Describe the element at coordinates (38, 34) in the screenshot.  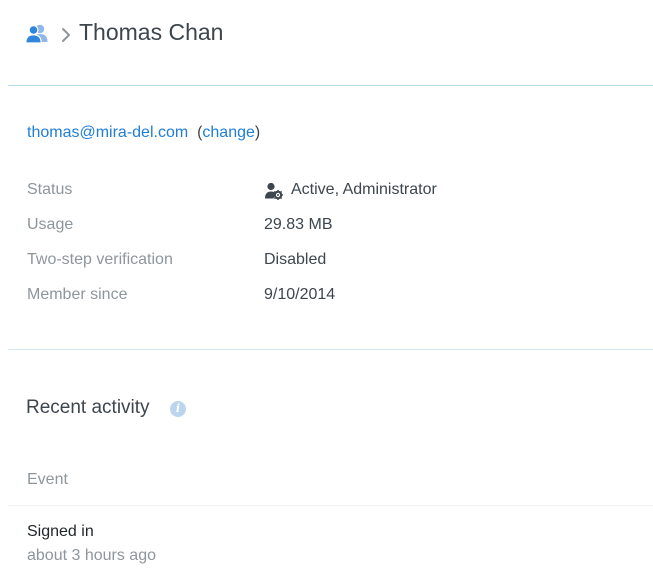
I see `users-icon` at that location.